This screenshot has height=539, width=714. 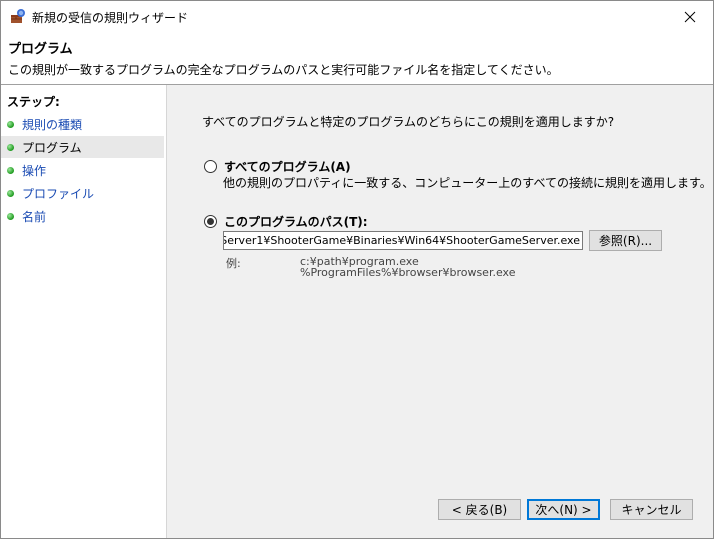 What do you see at coordinates (296, 222) in the screenshot?
I see `this-program-label: このプログラムのパス(T):` at bounding box center [296, 222].